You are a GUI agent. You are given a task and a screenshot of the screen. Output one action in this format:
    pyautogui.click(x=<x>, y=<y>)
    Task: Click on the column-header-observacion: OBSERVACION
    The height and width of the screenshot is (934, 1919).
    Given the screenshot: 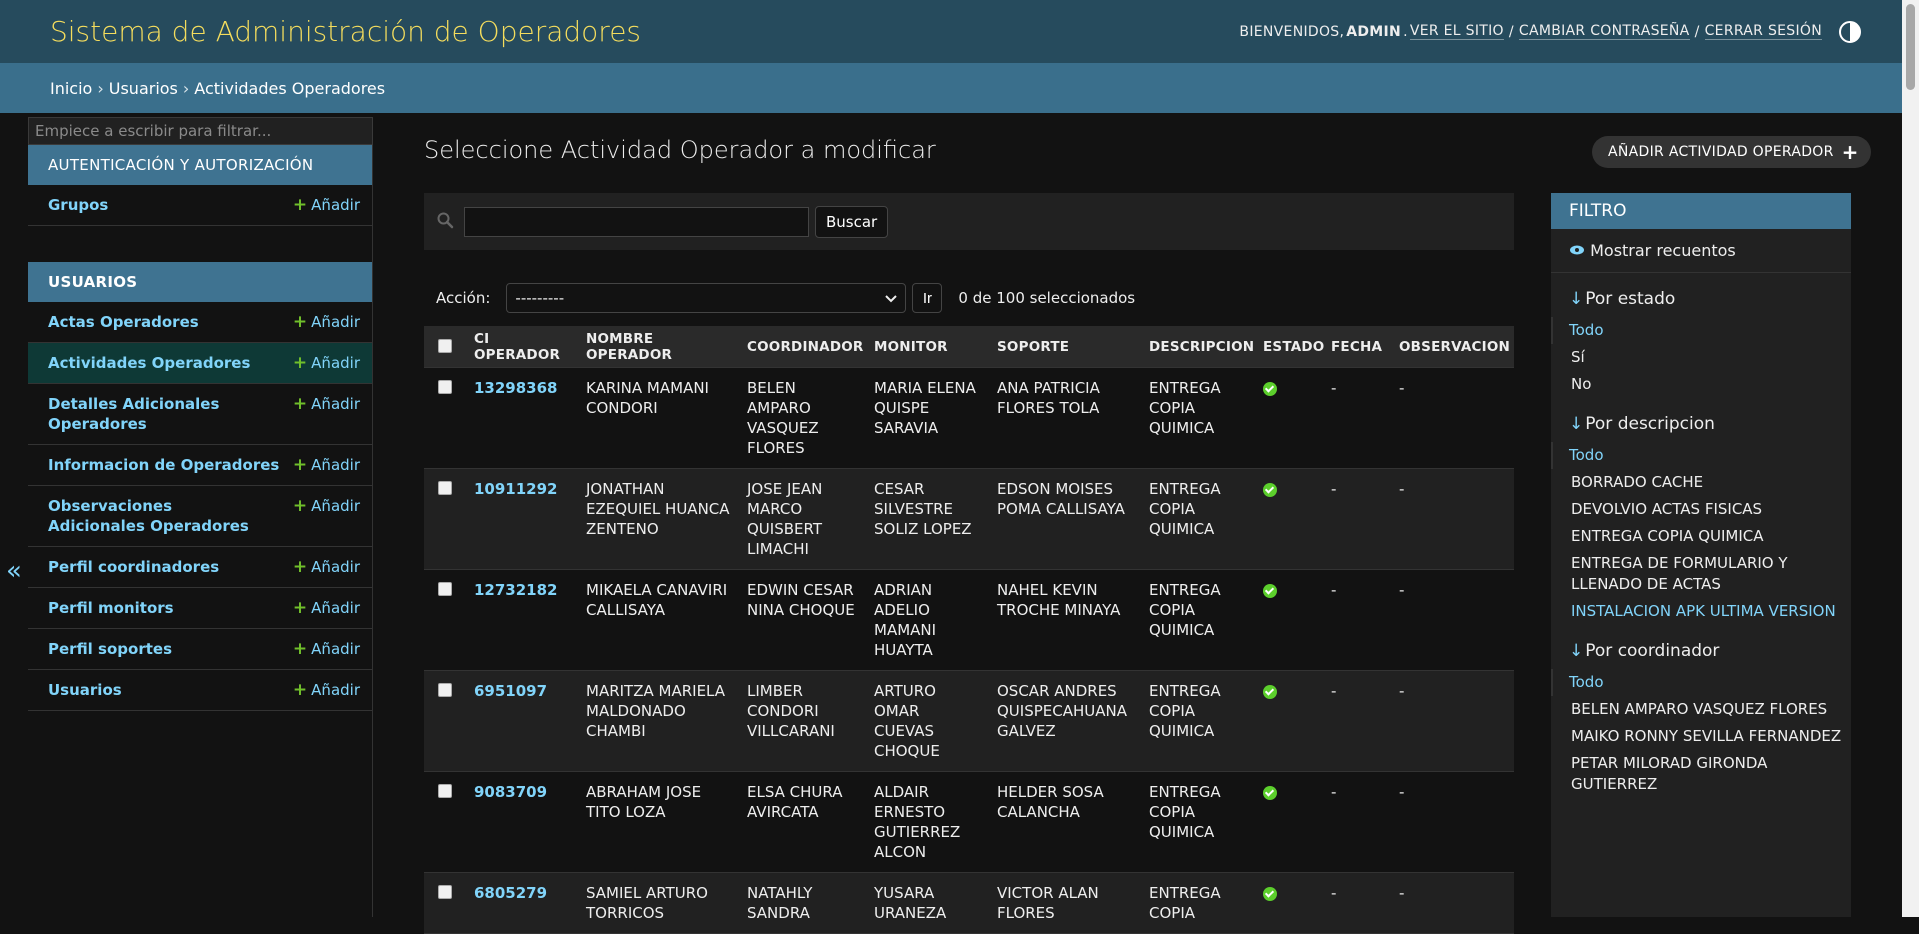 What is the action you would take?
    pyautogui.click(x=1452, y=347)
    